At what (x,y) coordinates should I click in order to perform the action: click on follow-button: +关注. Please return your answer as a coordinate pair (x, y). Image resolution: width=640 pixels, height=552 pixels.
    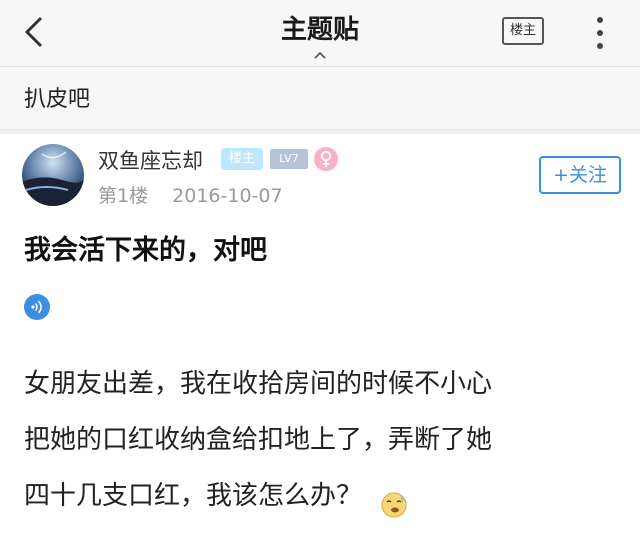
    Looking at the image, I should click on (580, 175).